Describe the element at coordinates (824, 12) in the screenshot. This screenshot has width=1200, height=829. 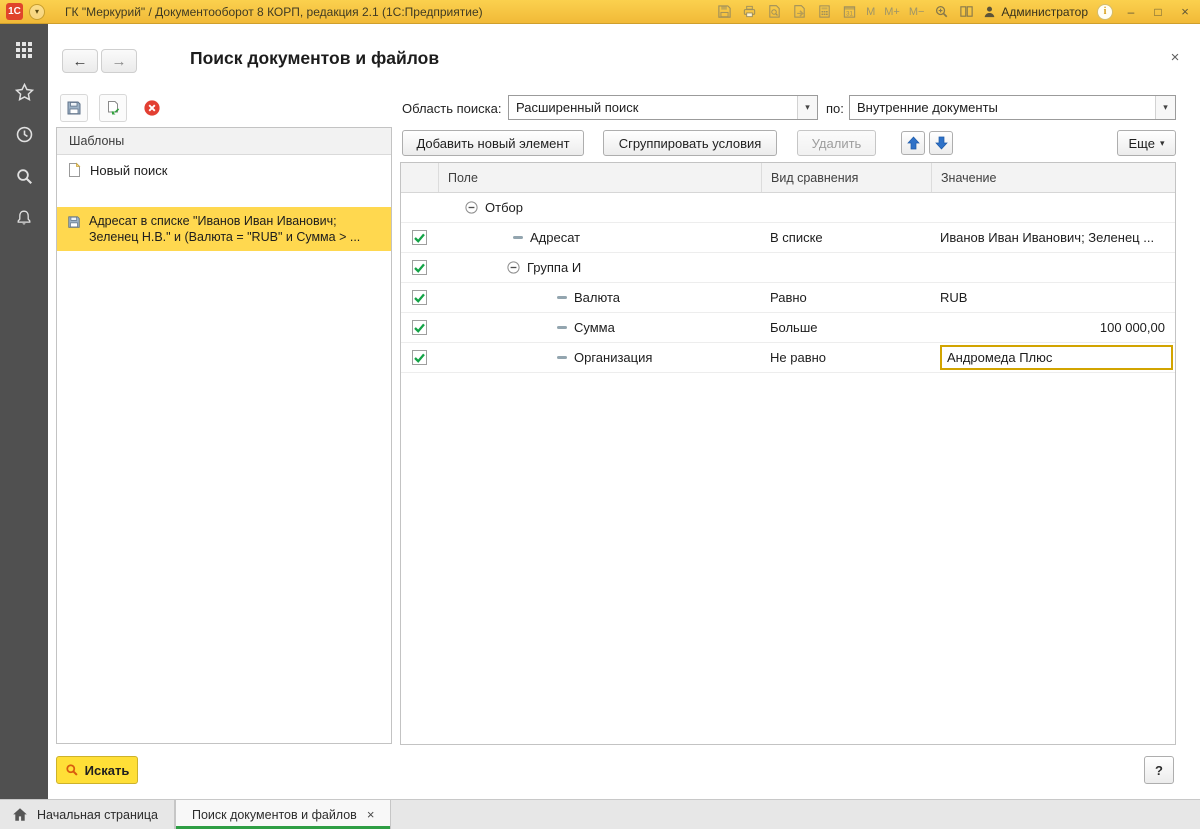
I see `calculator-icon` at that location.